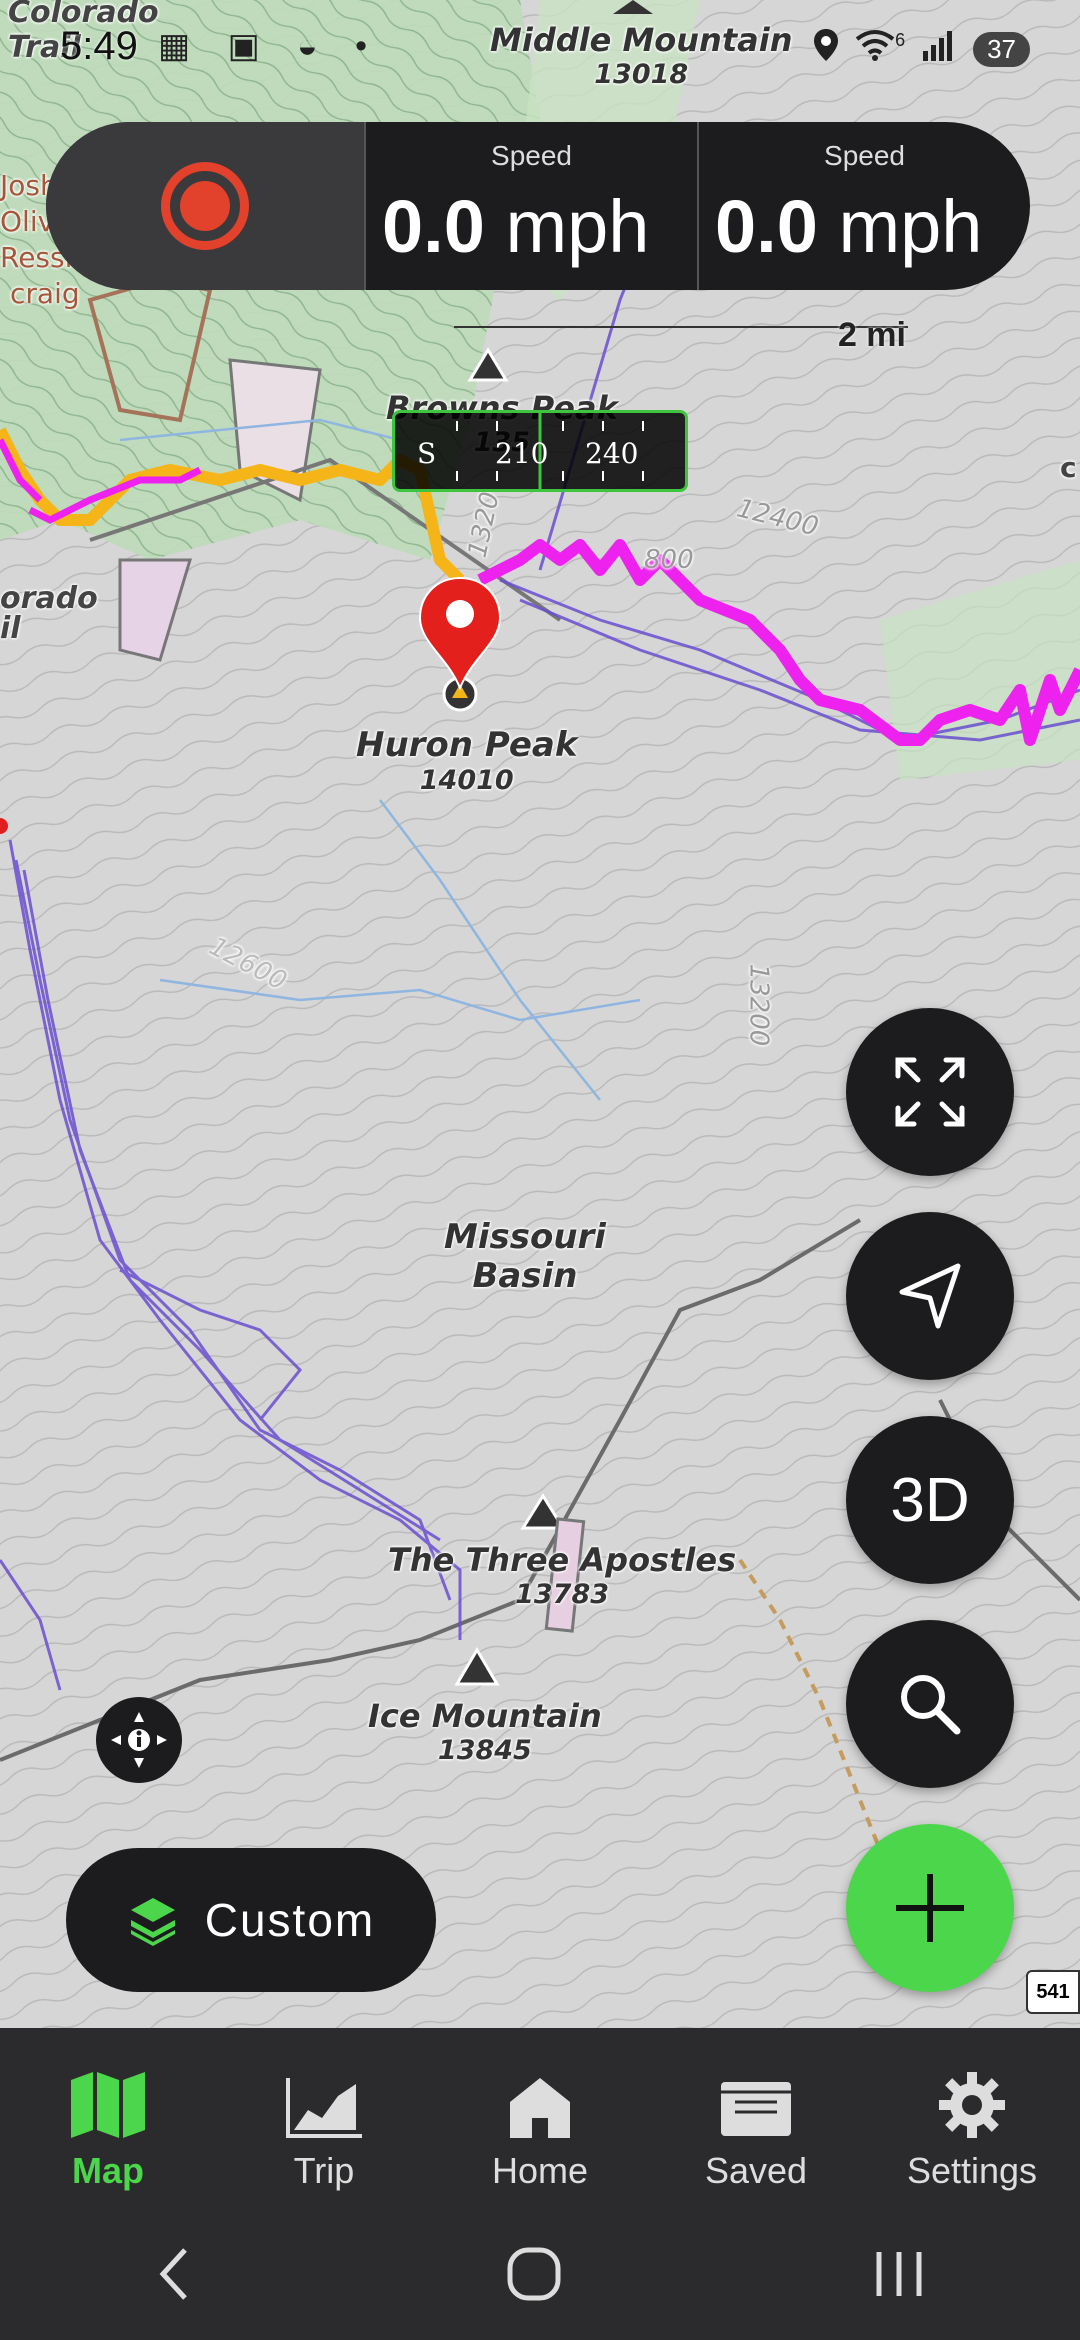  What do you see at coordinates (1001, 49) in the screenshot?
I see `battery-icon: 37` at bounding box center [1001, 49].